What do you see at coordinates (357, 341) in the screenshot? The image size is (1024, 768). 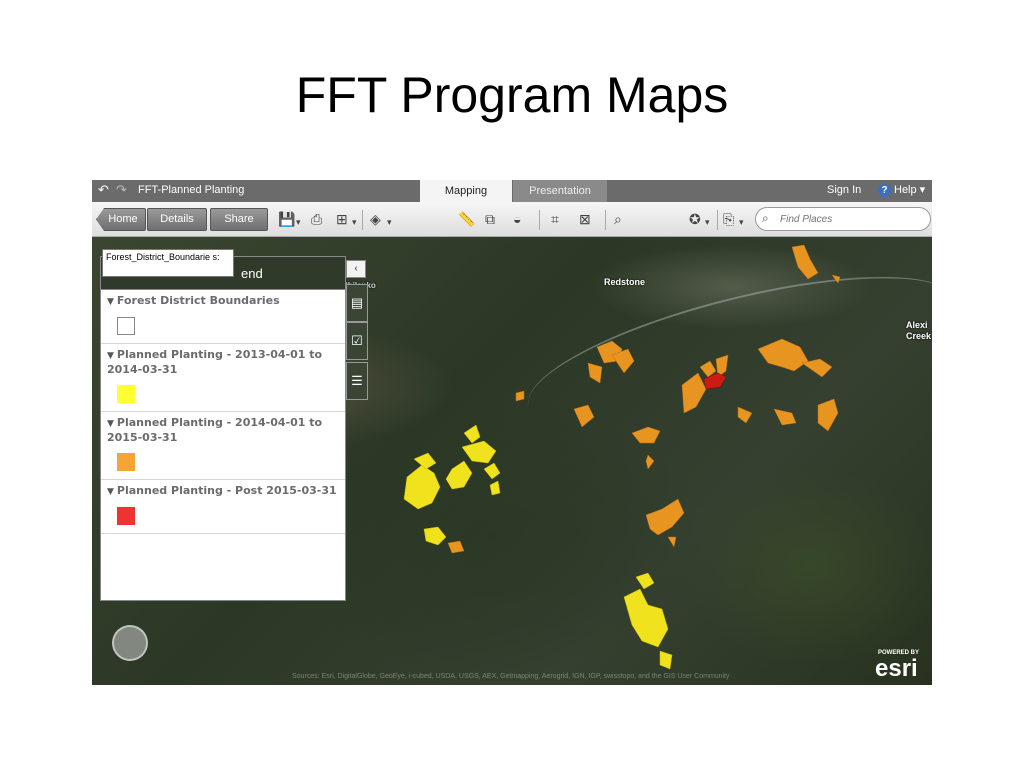 I see `content-panel-button: ☑` at bounding box center [357, 341].